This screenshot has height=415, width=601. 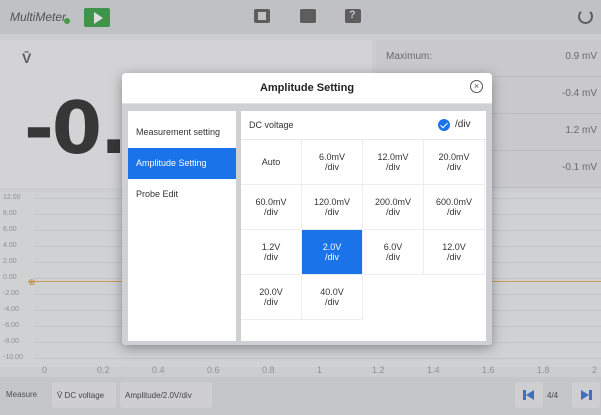 I want to click on amplitude-option: 60.0mV /div, so click(x=271, y=207).